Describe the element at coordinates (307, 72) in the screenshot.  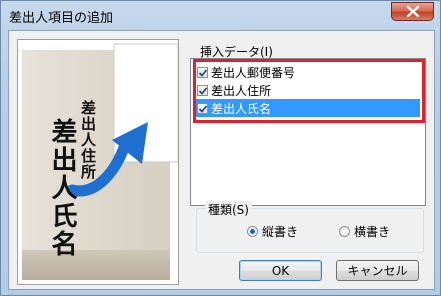
I see `list-item-postal-code: 差出人郵便番号` at that location.